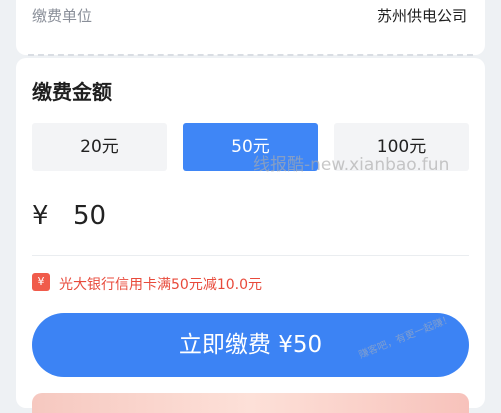 This screenshot has height=413, width=501. I want to click on amount-input: 50, so click(173, 216).